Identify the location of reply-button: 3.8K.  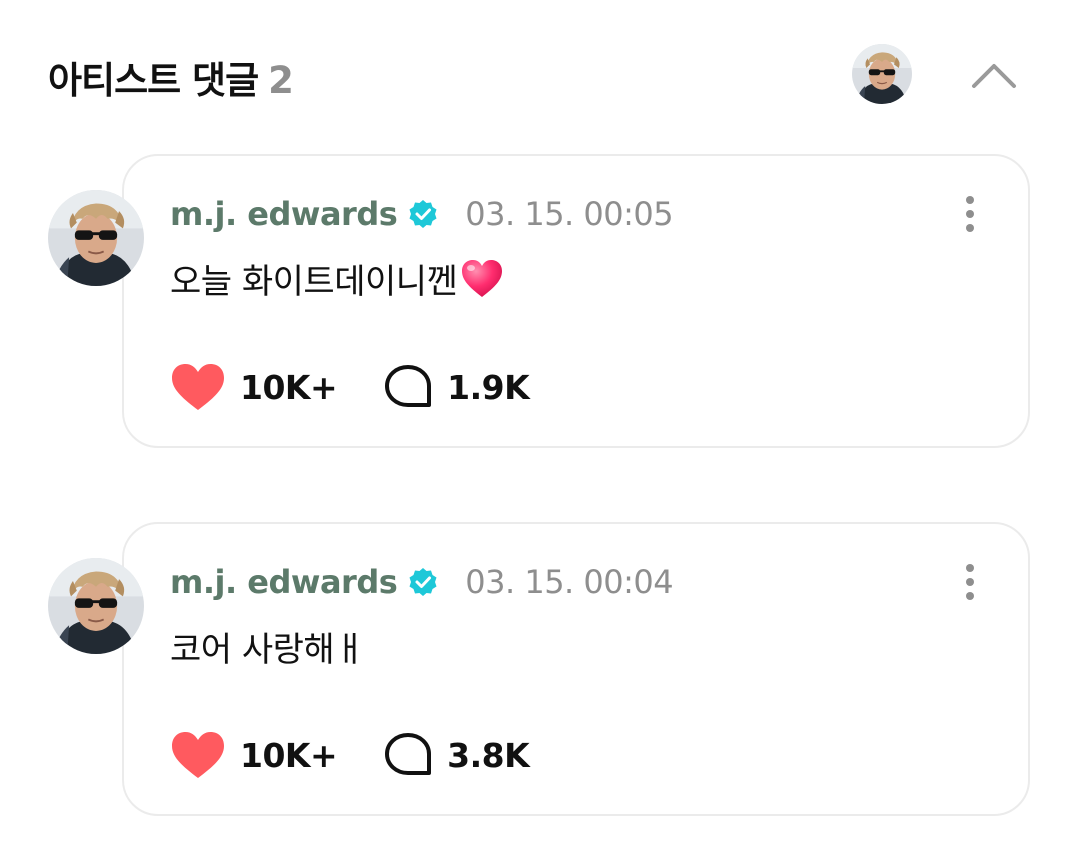
(456, 755).